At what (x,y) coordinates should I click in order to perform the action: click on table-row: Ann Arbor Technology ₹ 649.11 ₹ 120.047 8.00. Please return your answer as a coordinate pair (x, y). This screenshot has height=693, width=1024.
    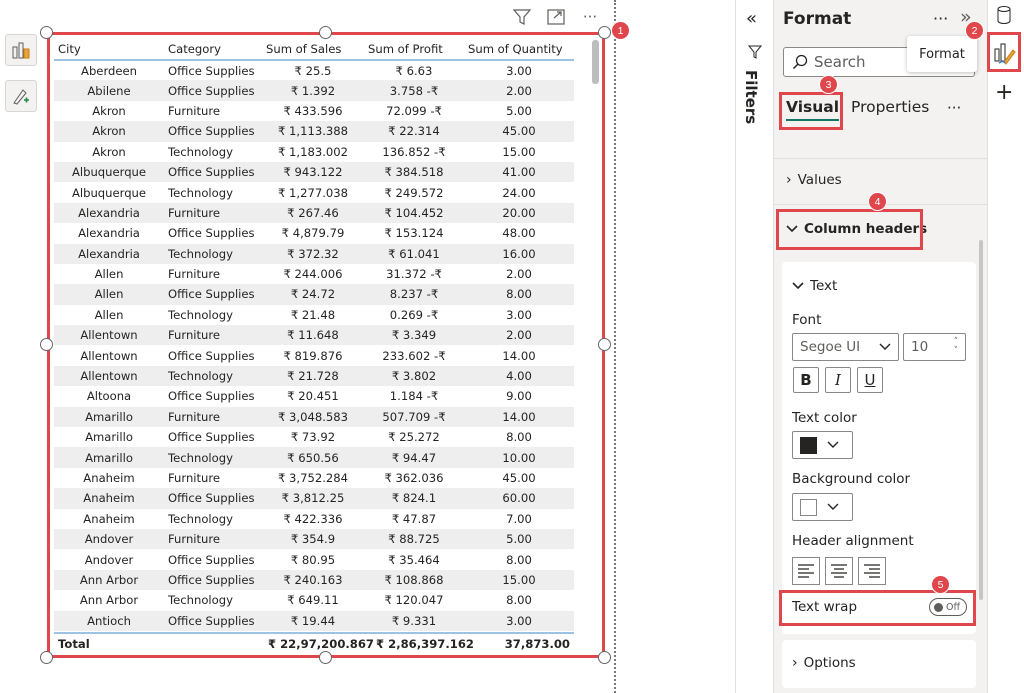
    Looking at the image, I should click on (314, 600).